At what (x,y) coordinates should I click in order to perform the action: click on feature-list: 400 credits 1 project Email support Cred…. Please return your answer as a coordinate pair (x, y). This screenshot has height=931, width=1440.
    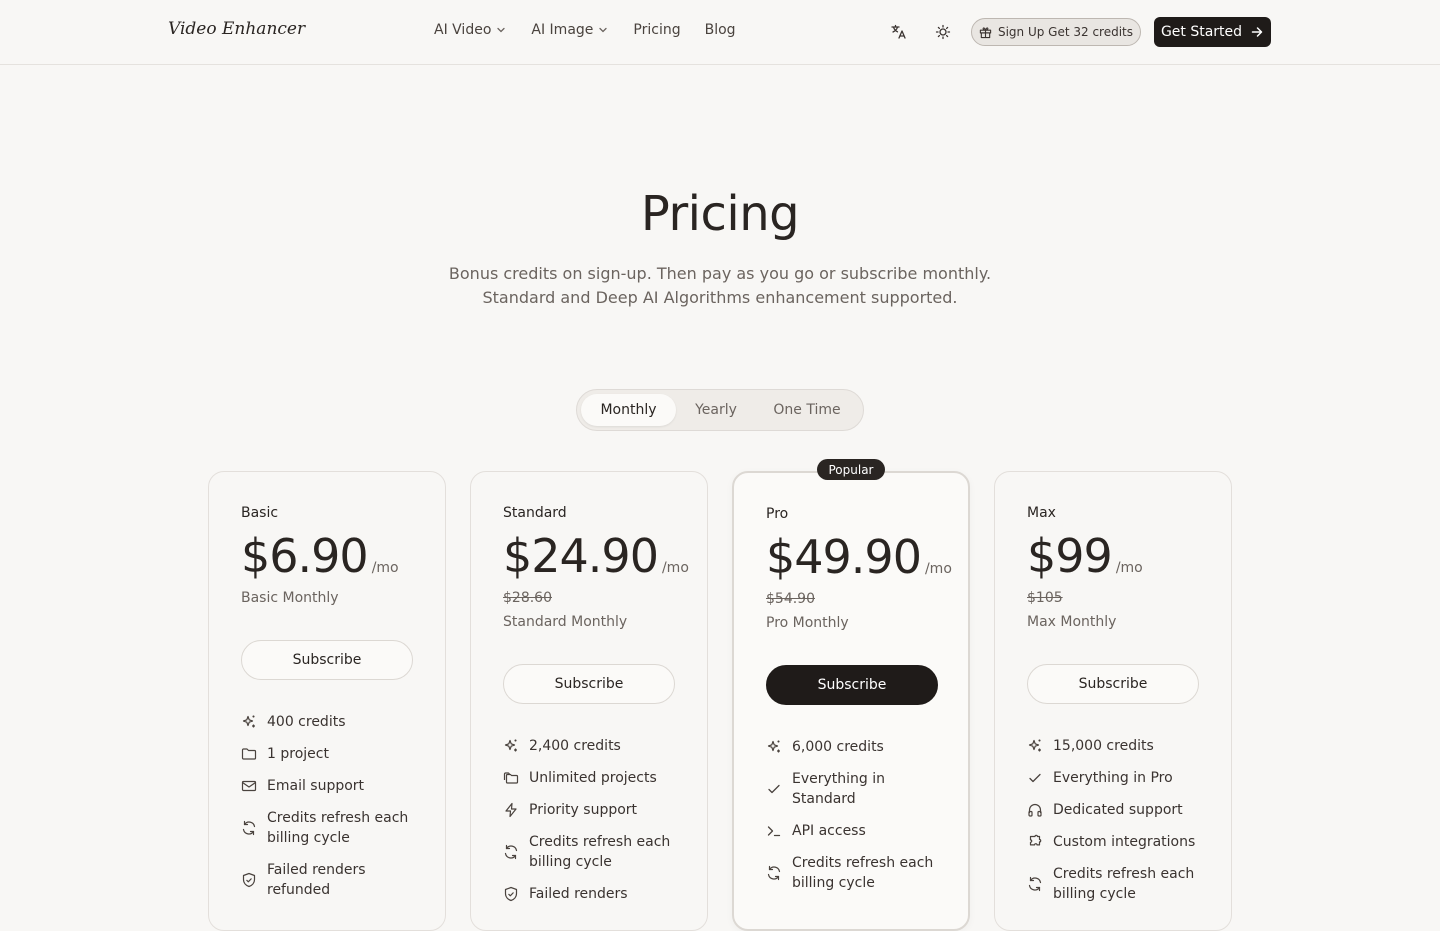
    Looking at the image, I should click on (331, 812).